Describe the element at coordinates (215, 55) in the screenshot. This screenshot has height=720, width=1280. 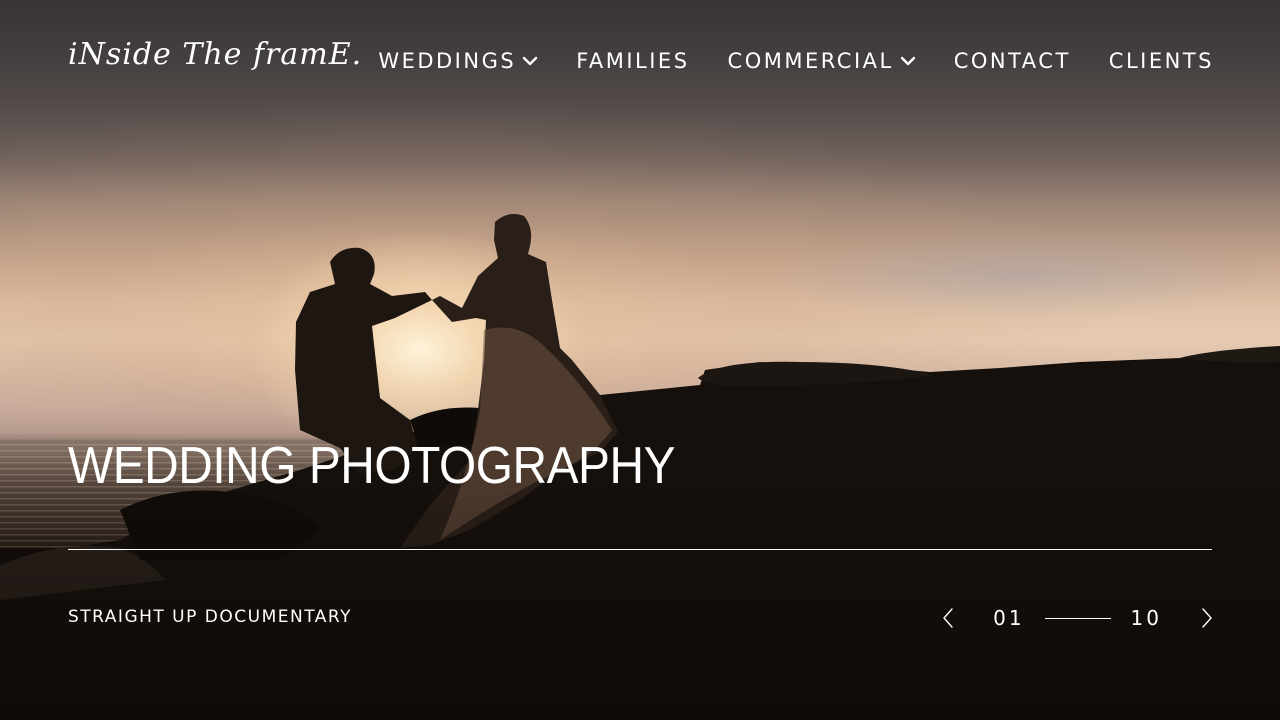
I see `site-logo: iNside The framE.` at that location.